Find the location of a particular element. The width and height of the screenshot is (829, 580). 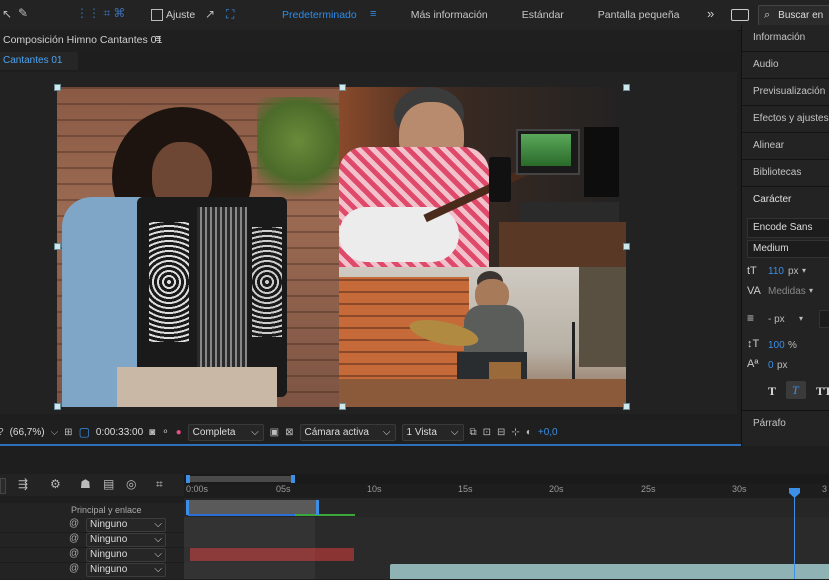

graph-editor-icon: ⌗ is located at coordinates (159, 484).